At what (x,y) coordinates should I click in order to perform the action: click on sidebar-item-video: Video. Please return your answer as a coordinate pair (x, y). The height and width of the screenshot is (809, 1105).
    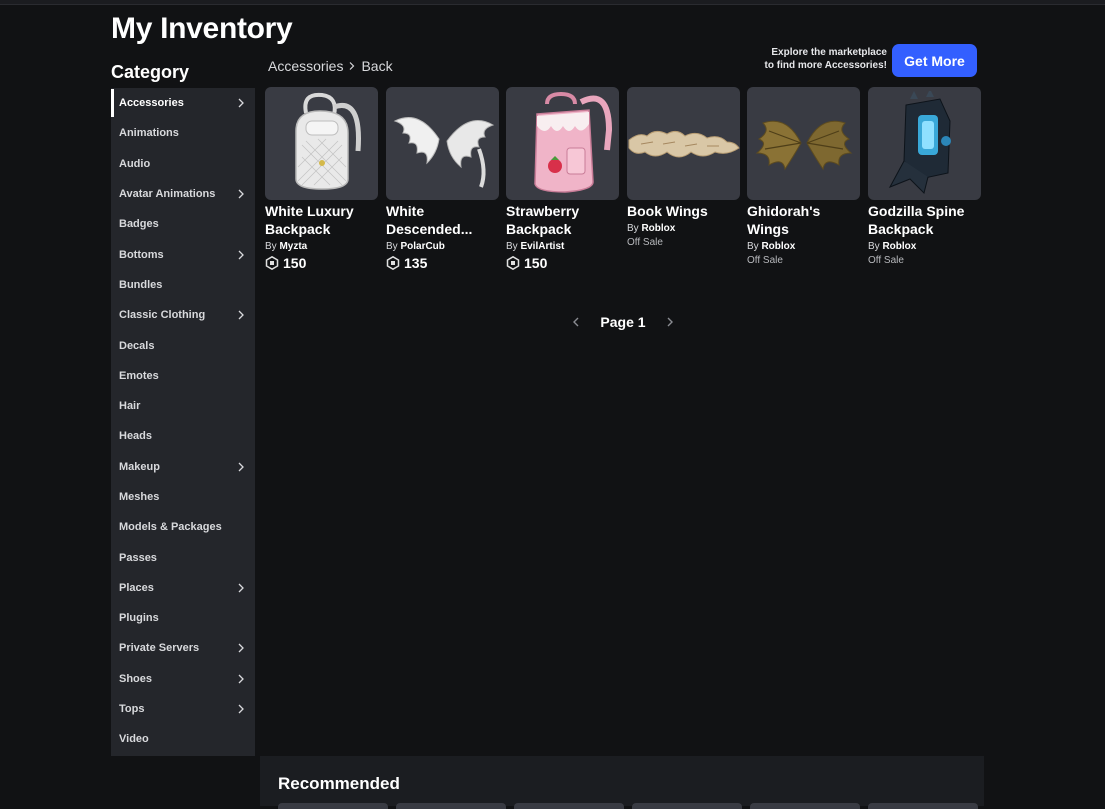
    Looking at the image, I should click on (183, 739).